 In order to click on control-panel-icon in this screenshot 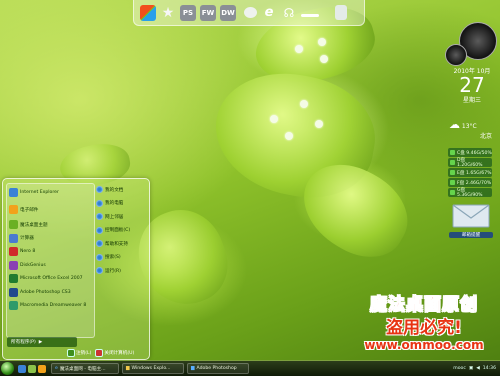, I will do `click(99, 230)`.